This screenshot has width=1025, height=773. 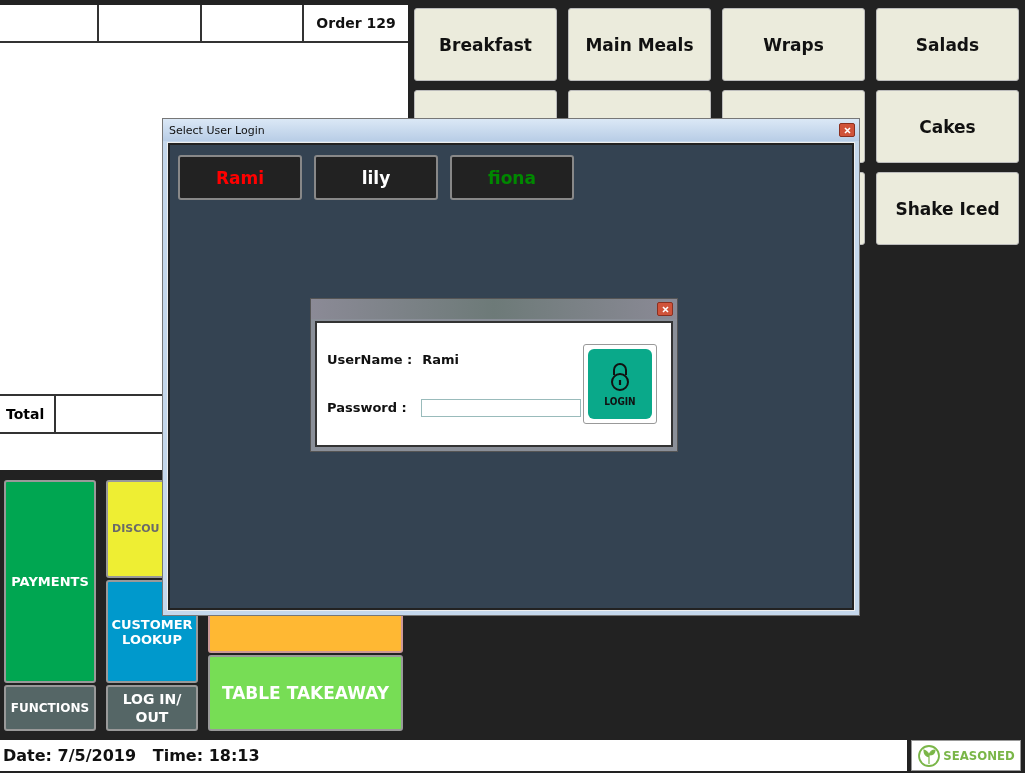 I want to click on date-time-text: Date: 7/5/2019 Time: 18:13, so click(x=453, y=755).